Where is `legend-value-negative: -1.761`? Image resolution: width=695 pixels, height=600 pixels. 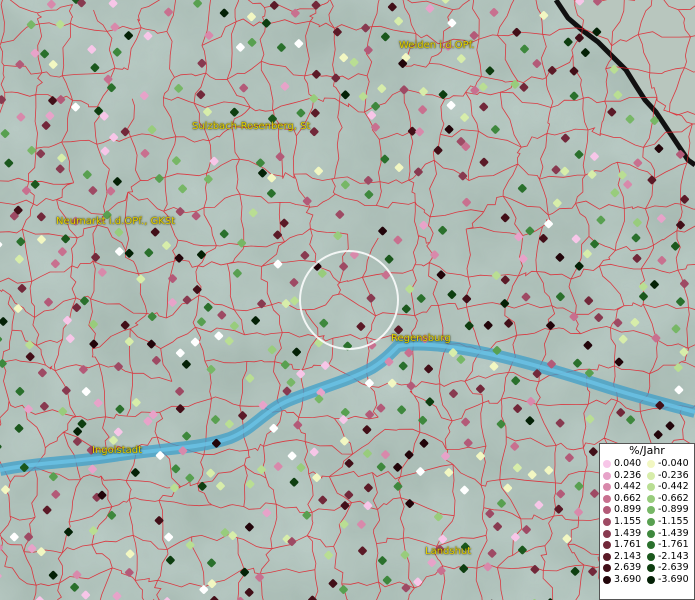
legend-value-negative: -1.761 is located at coordinates (673, 545).